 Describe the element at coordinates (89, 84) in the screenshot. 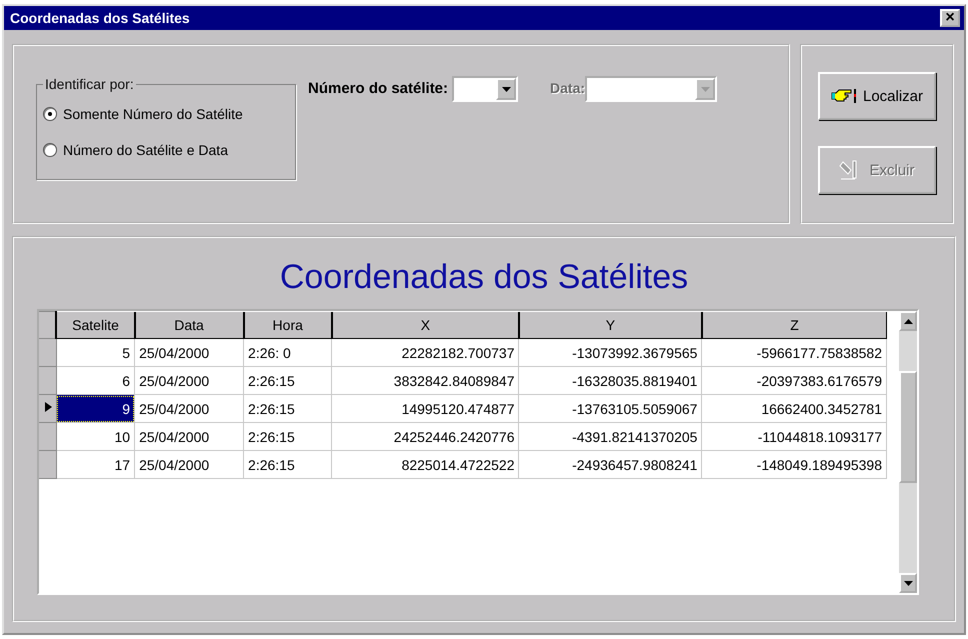

I see `group-legend: Identificar por:` at that location.